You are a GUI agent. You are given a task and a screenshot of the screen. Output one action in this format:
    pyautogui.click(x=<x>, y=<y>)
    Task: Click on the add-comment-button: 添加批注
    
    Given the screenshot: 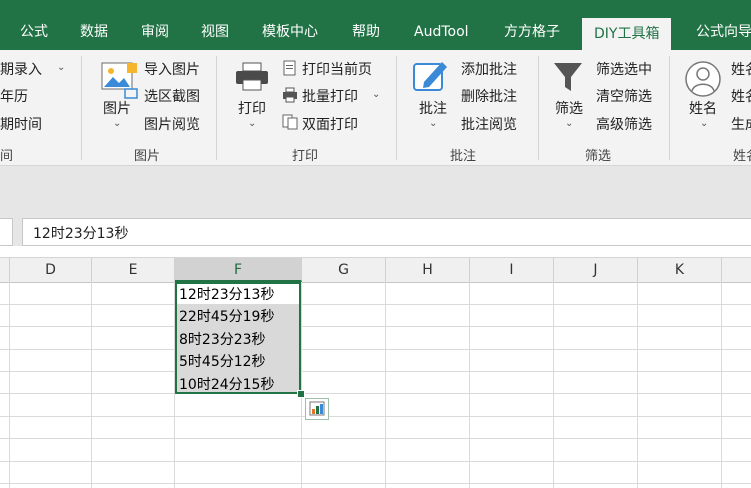 What is the action you would take?
    pyautogui.click(x=489, y=69)
    